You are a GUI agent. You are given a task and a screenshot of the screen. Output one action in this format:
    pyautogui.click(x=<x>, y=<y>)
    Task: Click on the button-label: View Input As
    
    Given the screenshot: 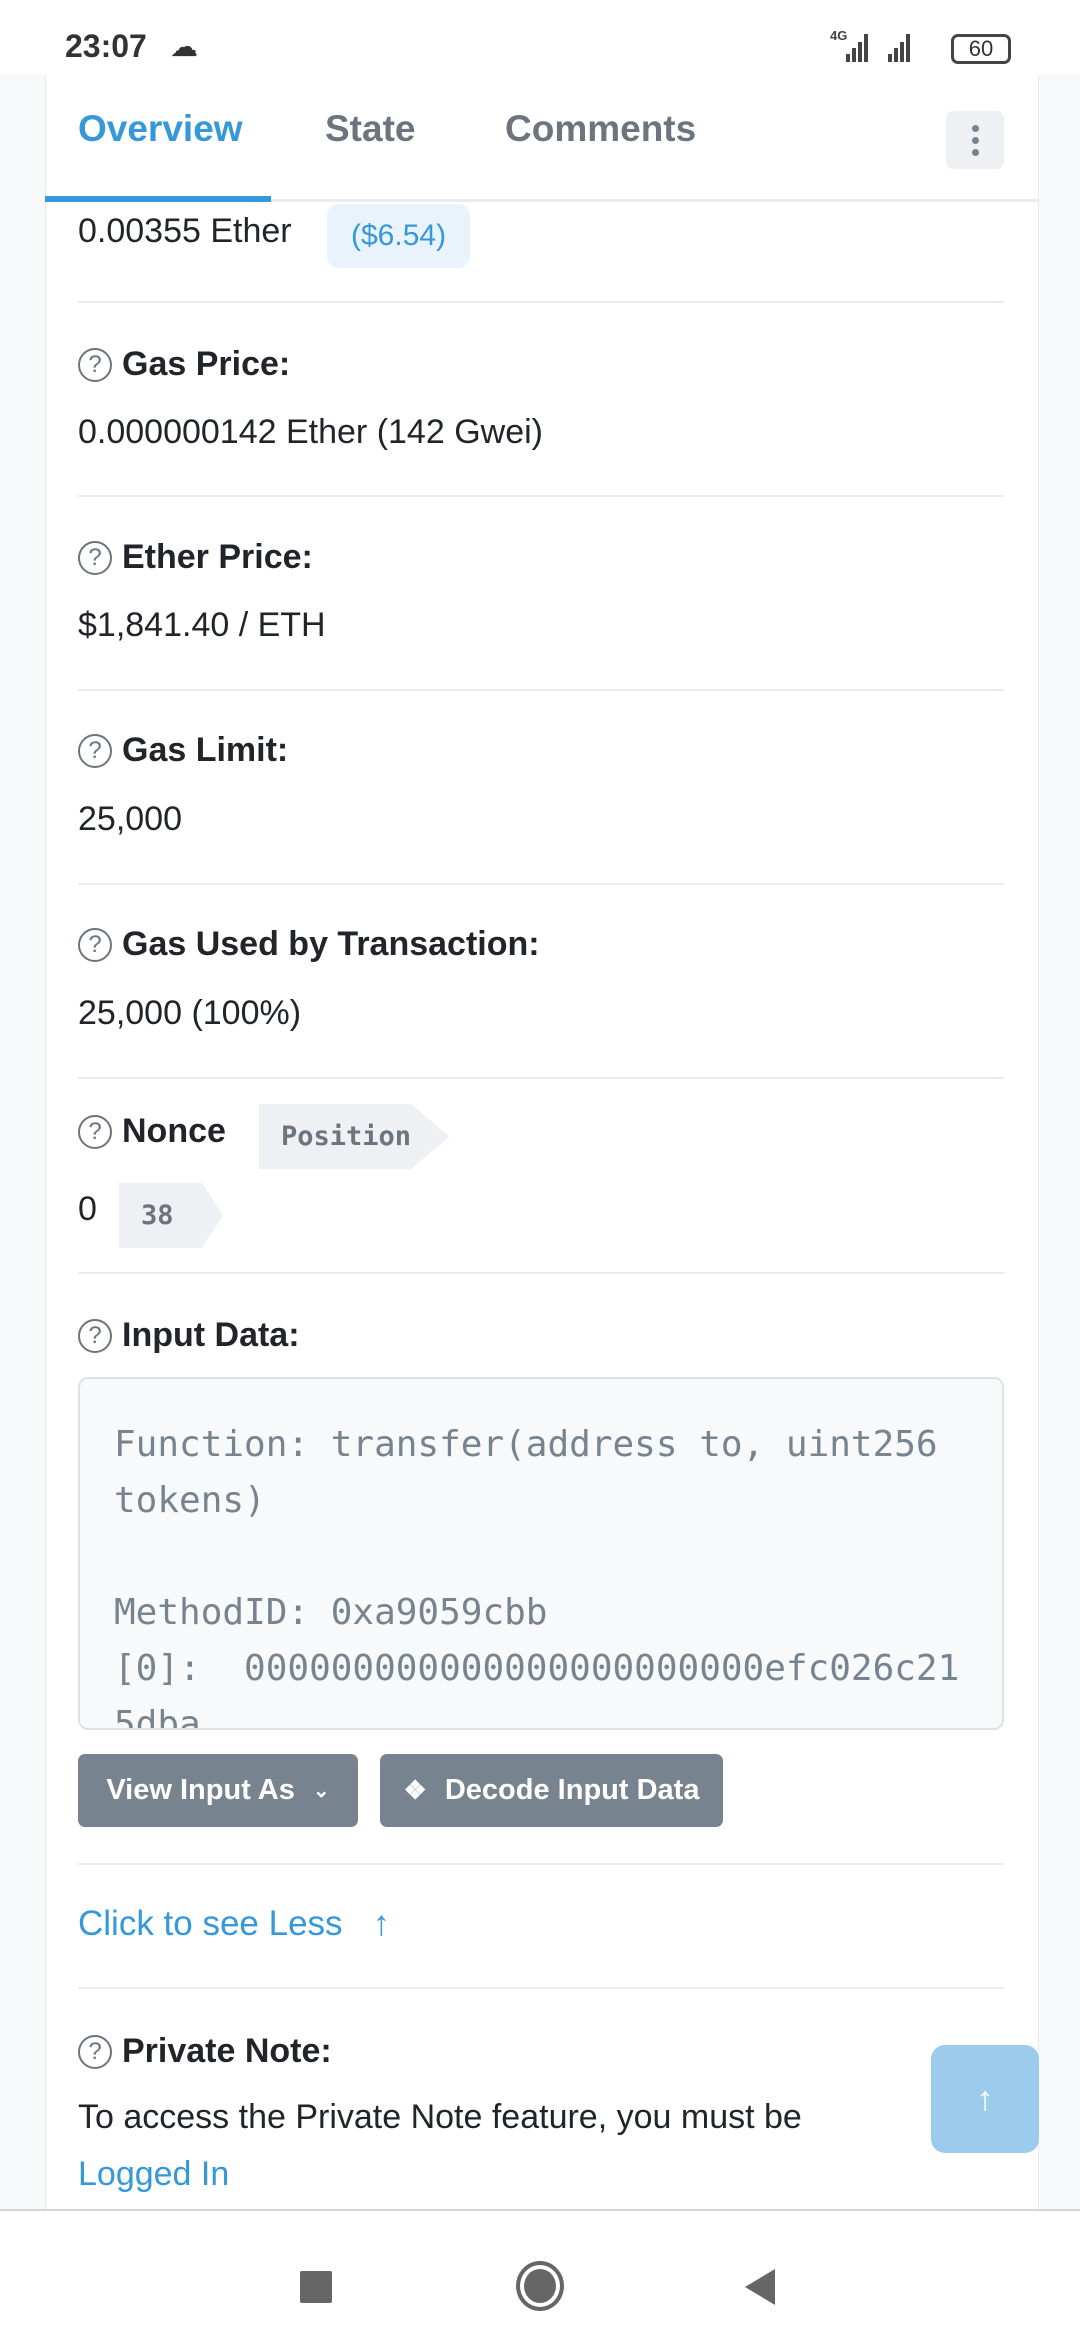 What is the action you would take?
    pyautogui.click(x=200, y=1790)
    